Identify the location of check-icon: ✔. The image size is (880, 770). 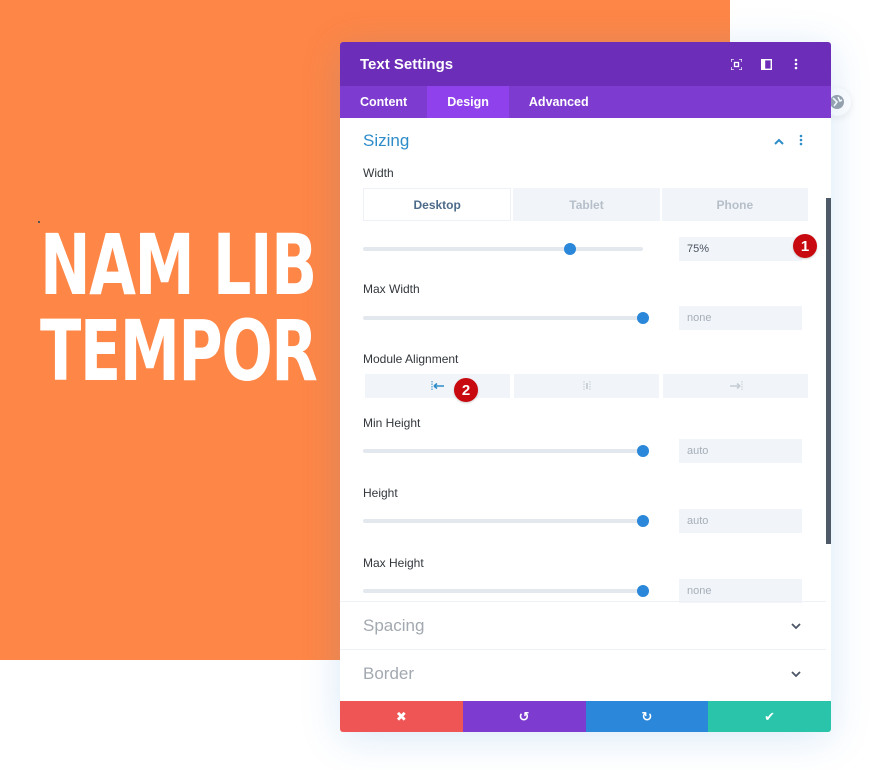
(770, 716).